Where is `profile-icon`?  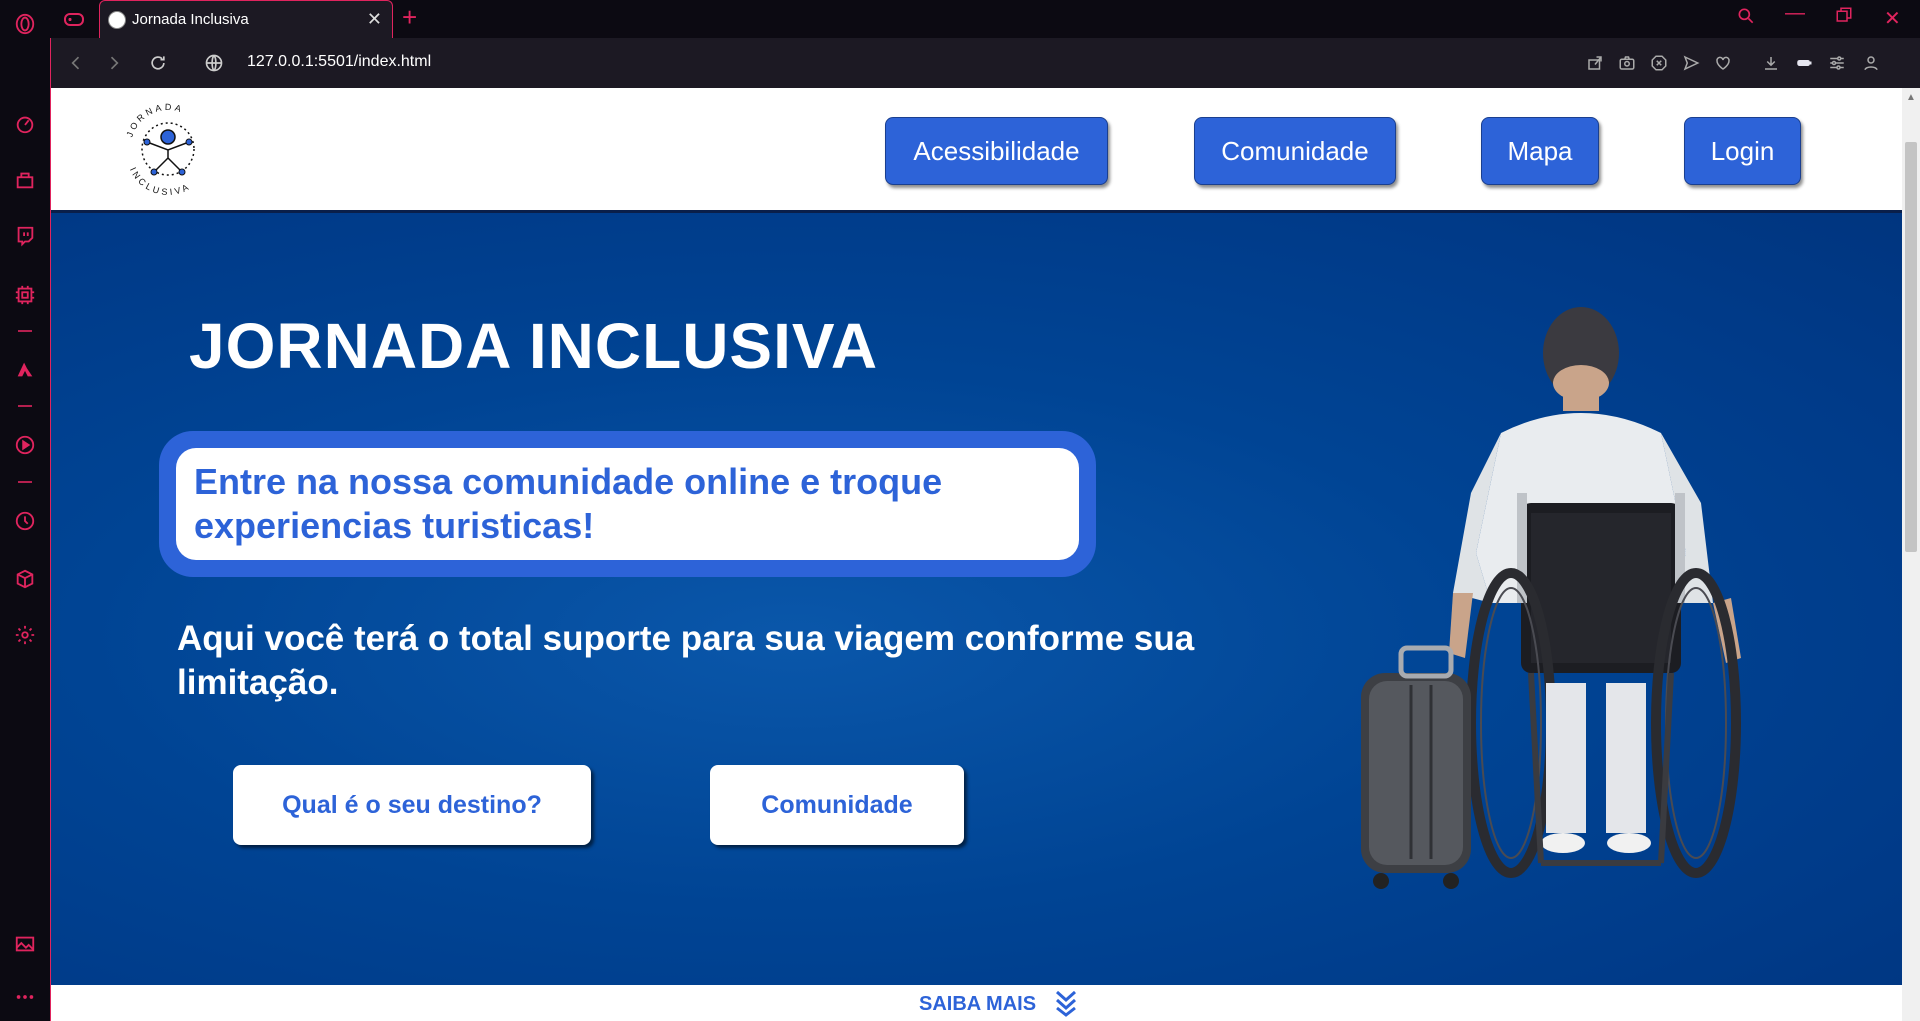
profile-icon is located at coordinates (1871, 63).